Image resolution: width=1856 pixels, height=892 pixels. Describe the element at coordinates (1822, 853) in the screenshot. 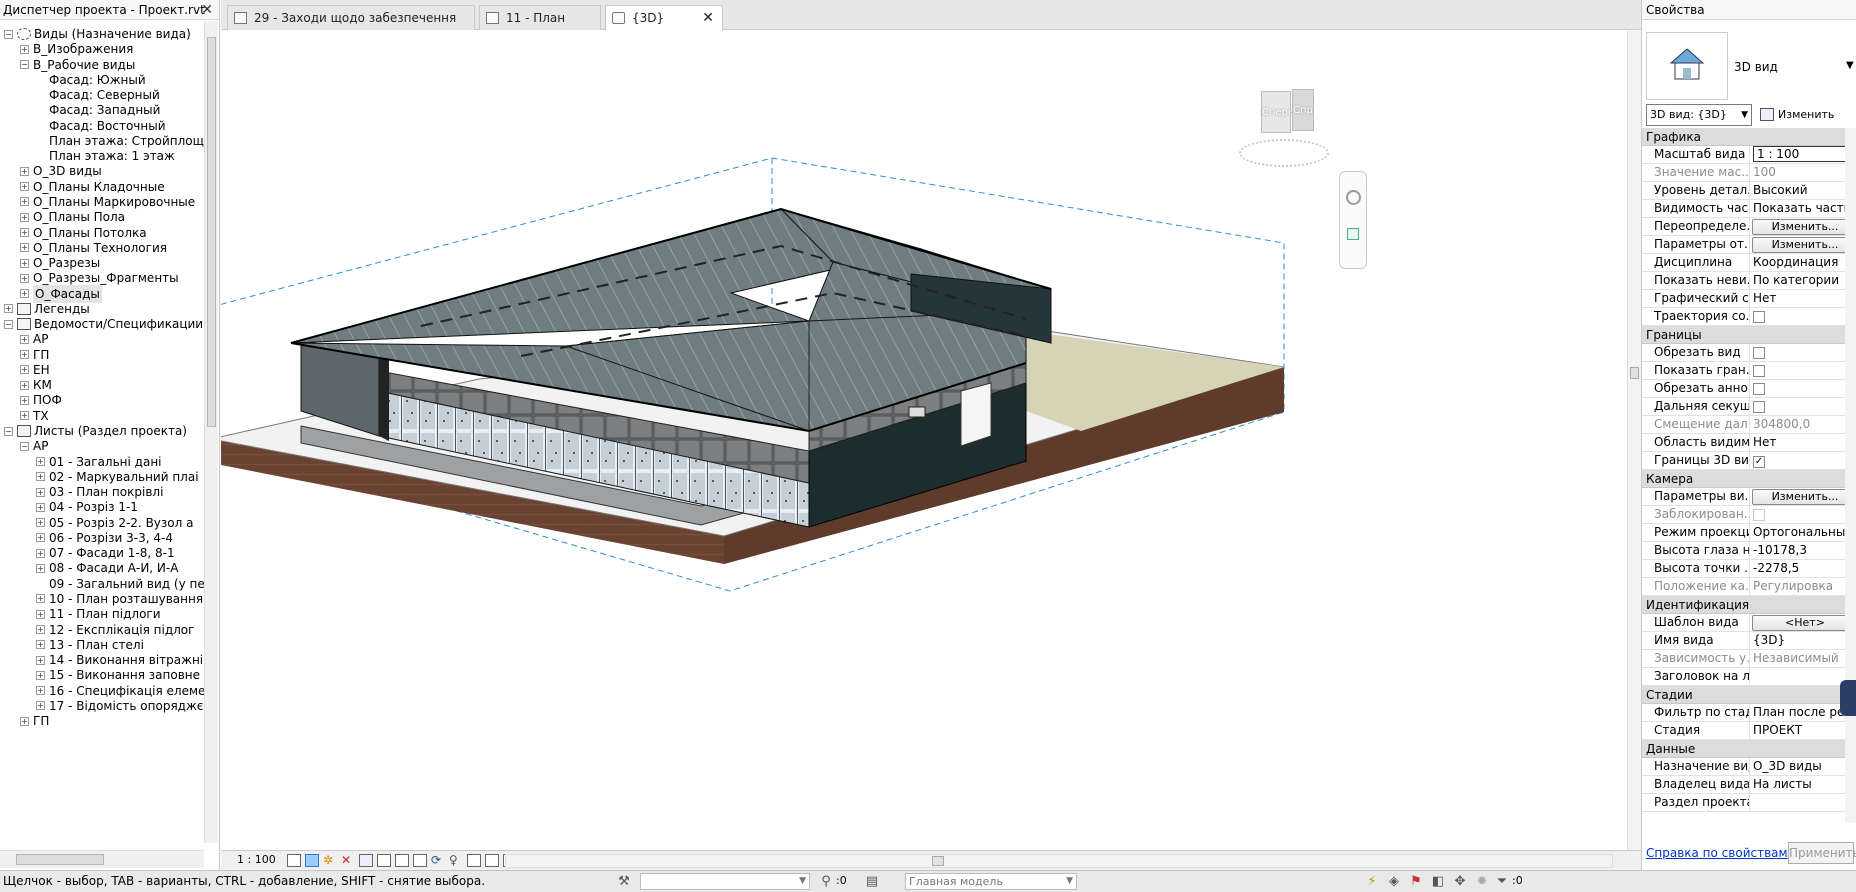

I see `apply-button: Применить` at that location.